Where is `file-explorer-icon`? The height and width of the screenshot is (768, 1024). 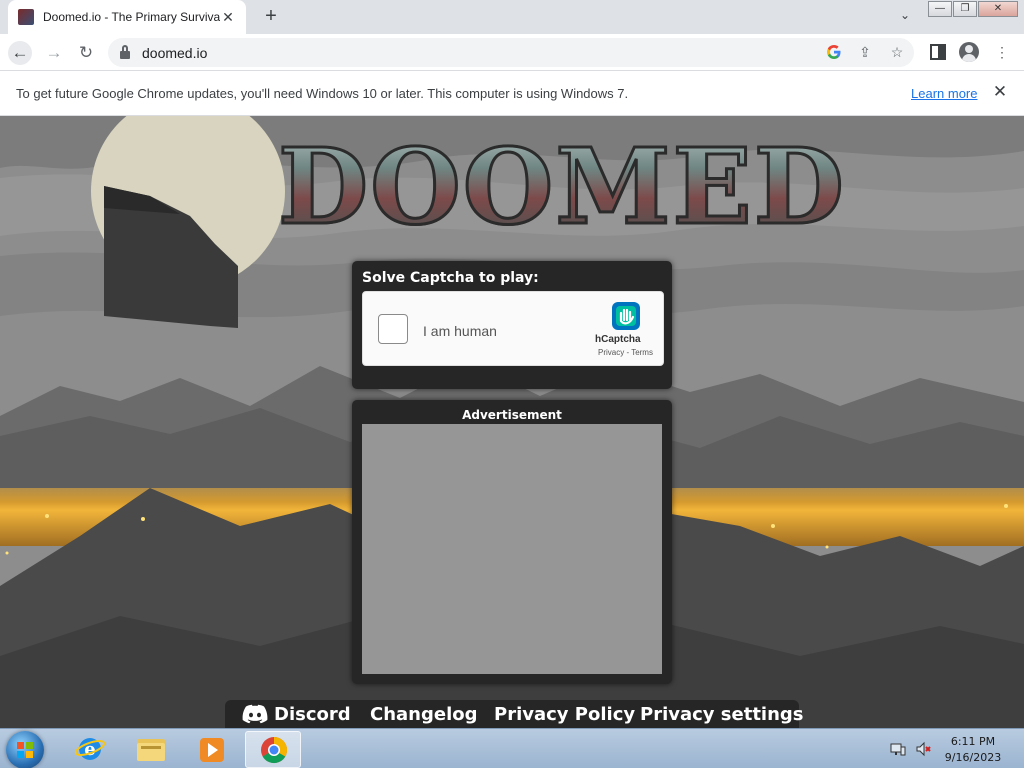 file-explorer-icon is located at coordinates (151, 749).